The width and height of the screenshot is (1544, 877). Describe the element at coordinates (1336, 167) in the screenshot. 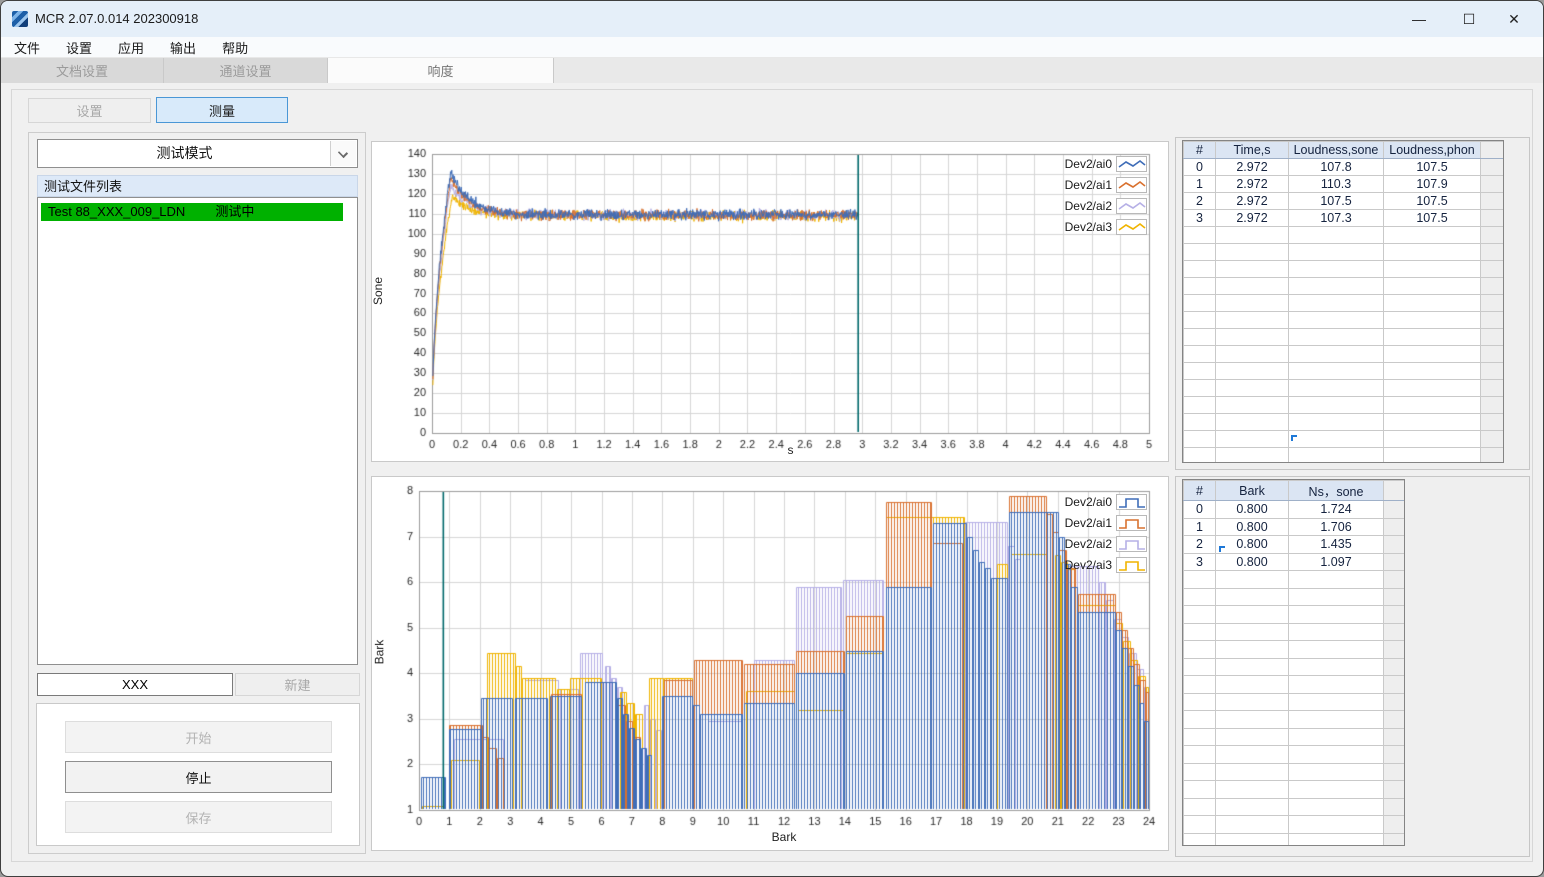

I see `table-cell: 107.8` at that location.